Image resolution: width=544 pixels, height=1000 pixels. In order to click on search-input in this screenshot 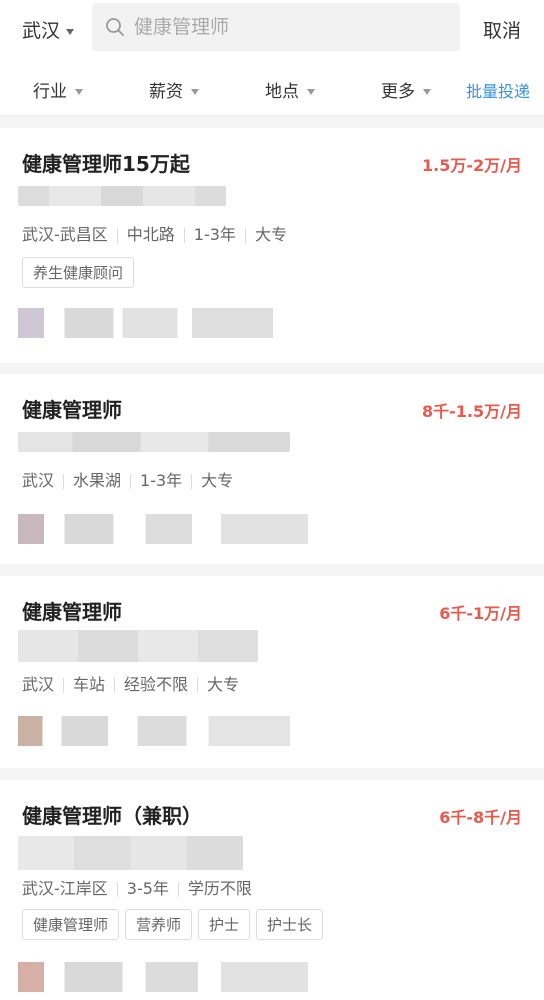, I will do `click(289, 27)`.